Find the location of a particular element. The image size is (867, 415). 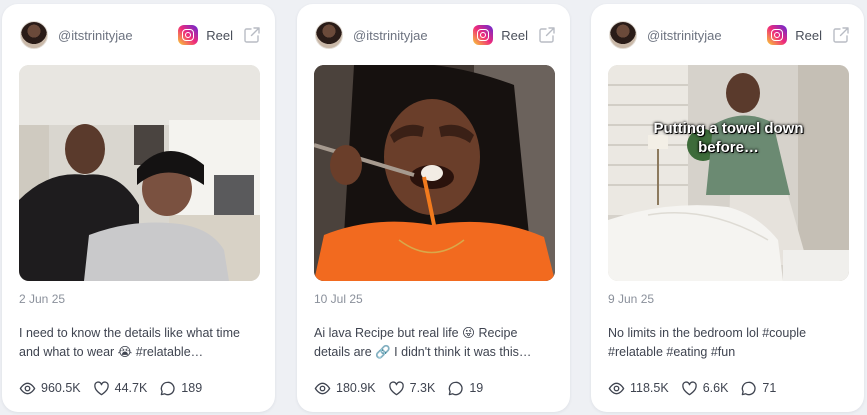

post-date: 9 Jun 25 is located at coordinates (631, 299).